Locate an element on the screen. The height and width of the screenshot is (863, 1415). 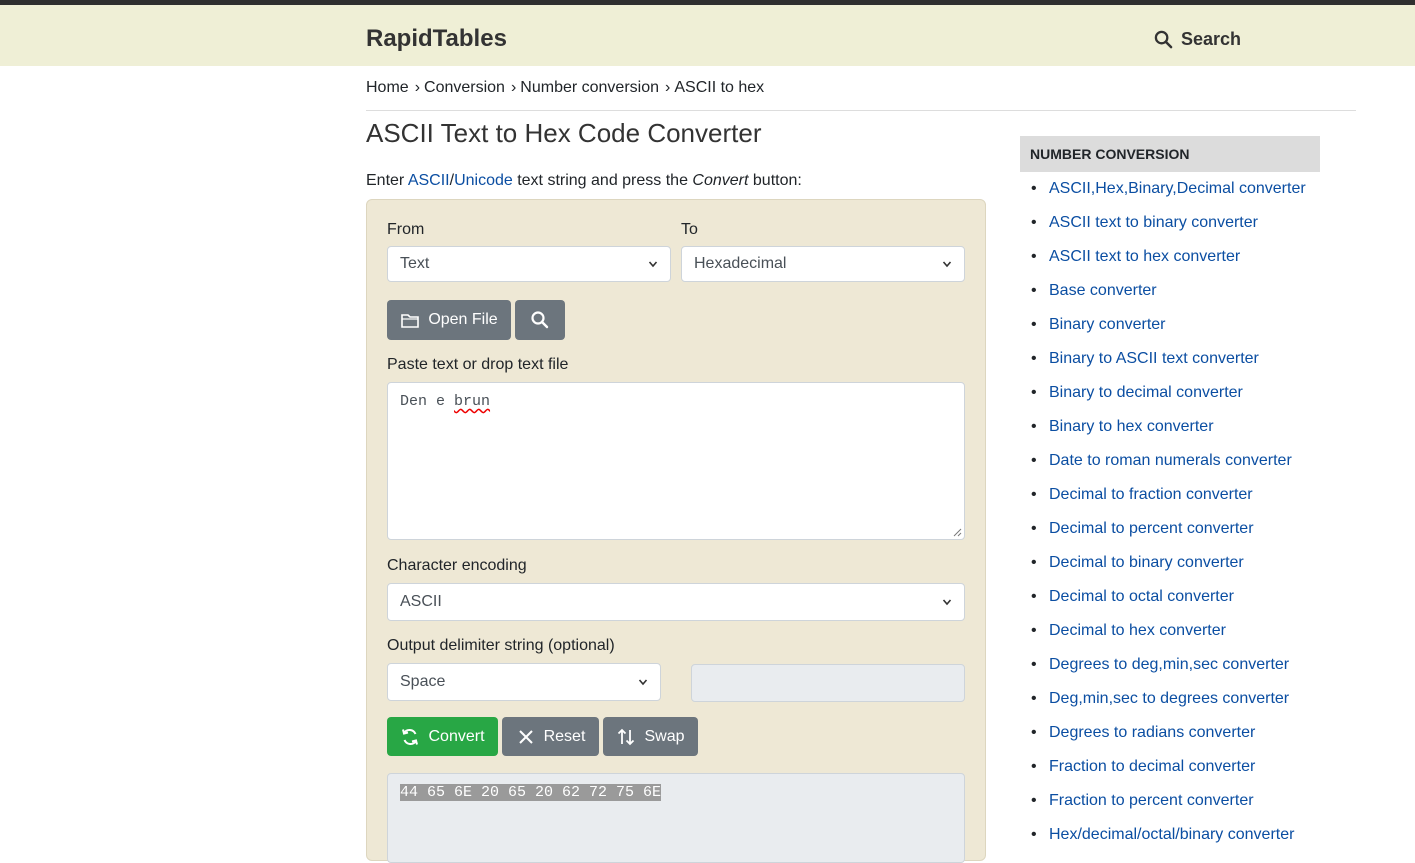
delimiter-label: Output delimiter string (optional) is located at coordinates (501, 645).